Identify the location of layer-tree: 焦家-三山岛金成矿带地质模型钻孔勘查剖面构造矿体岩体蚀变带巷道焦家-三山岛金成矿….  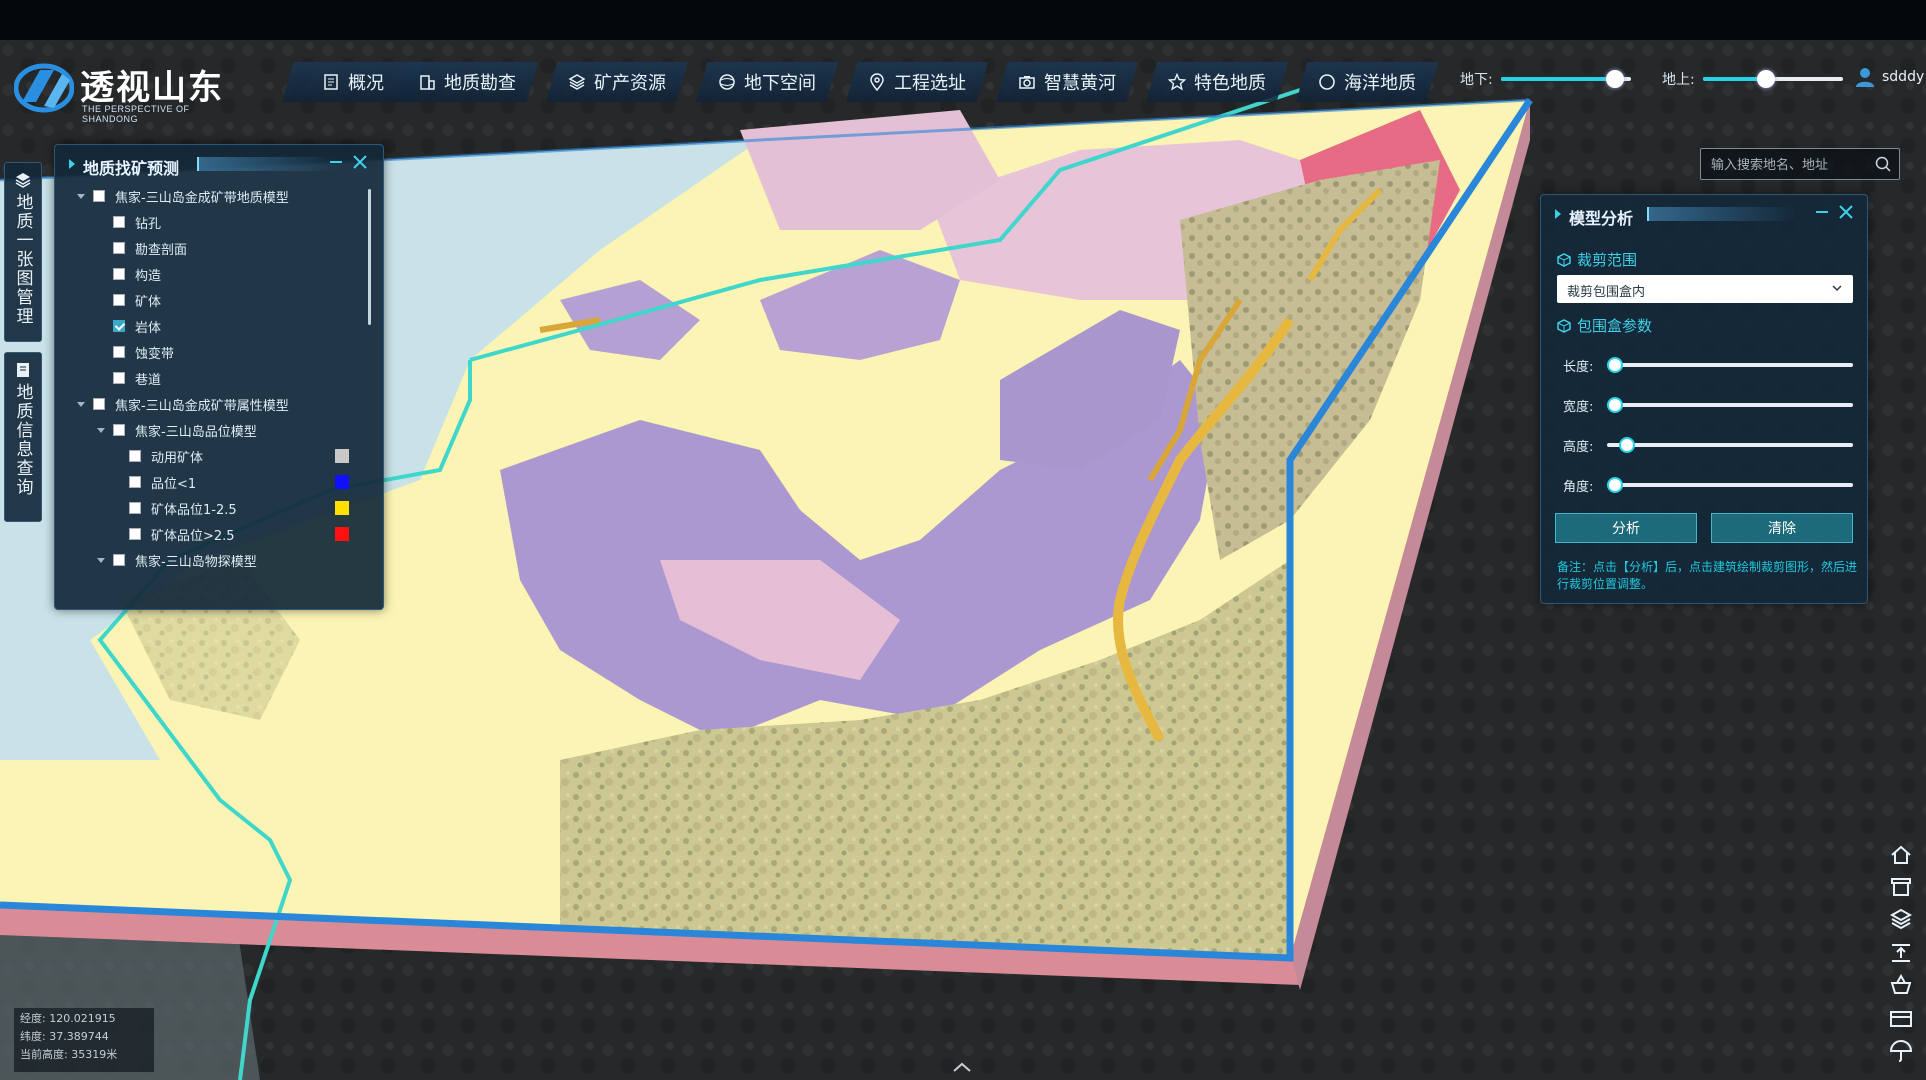
(210, 393).